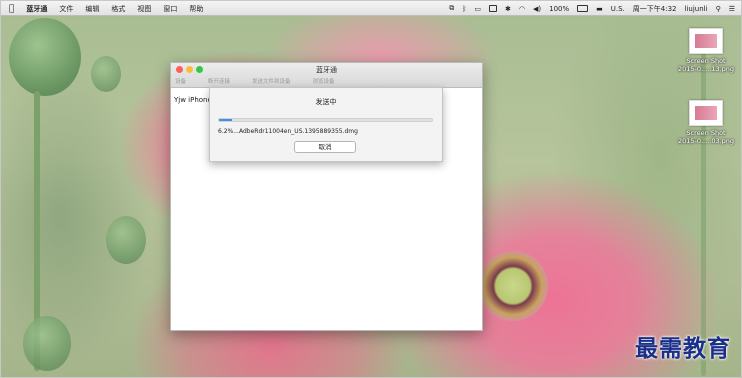  Describe the element at coordinates (326, 75) in the screenshot. I see `window-titlebar: 蓝牙通 设备 断开连接 发送文件到设备 浏览设备` at that location.